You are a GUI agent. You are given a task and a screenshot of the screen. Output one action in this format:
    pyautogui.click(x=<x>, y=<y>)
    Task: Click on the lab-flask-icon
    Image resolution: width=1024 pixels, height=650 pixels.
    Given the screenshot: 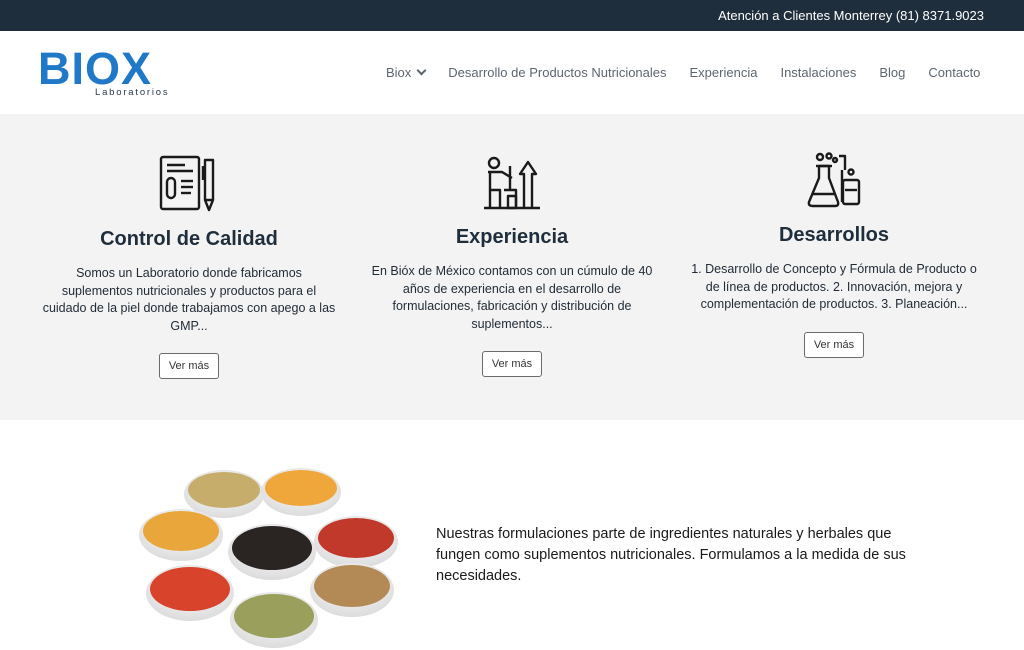 What is the action you would take?
    pyautogui.click(x=834, y=180)
    